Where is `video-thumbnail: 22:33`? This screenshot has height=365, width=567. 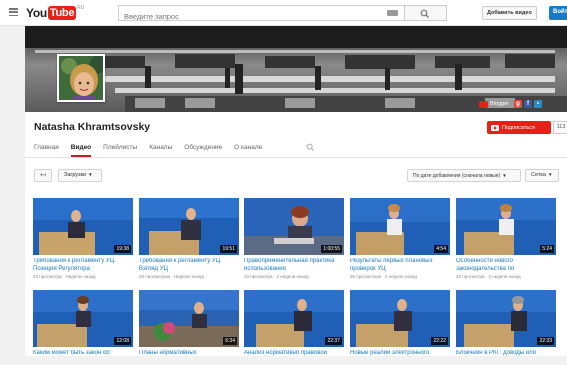 video-thumbnail: 22:33 is located at coordinates (506, 318).